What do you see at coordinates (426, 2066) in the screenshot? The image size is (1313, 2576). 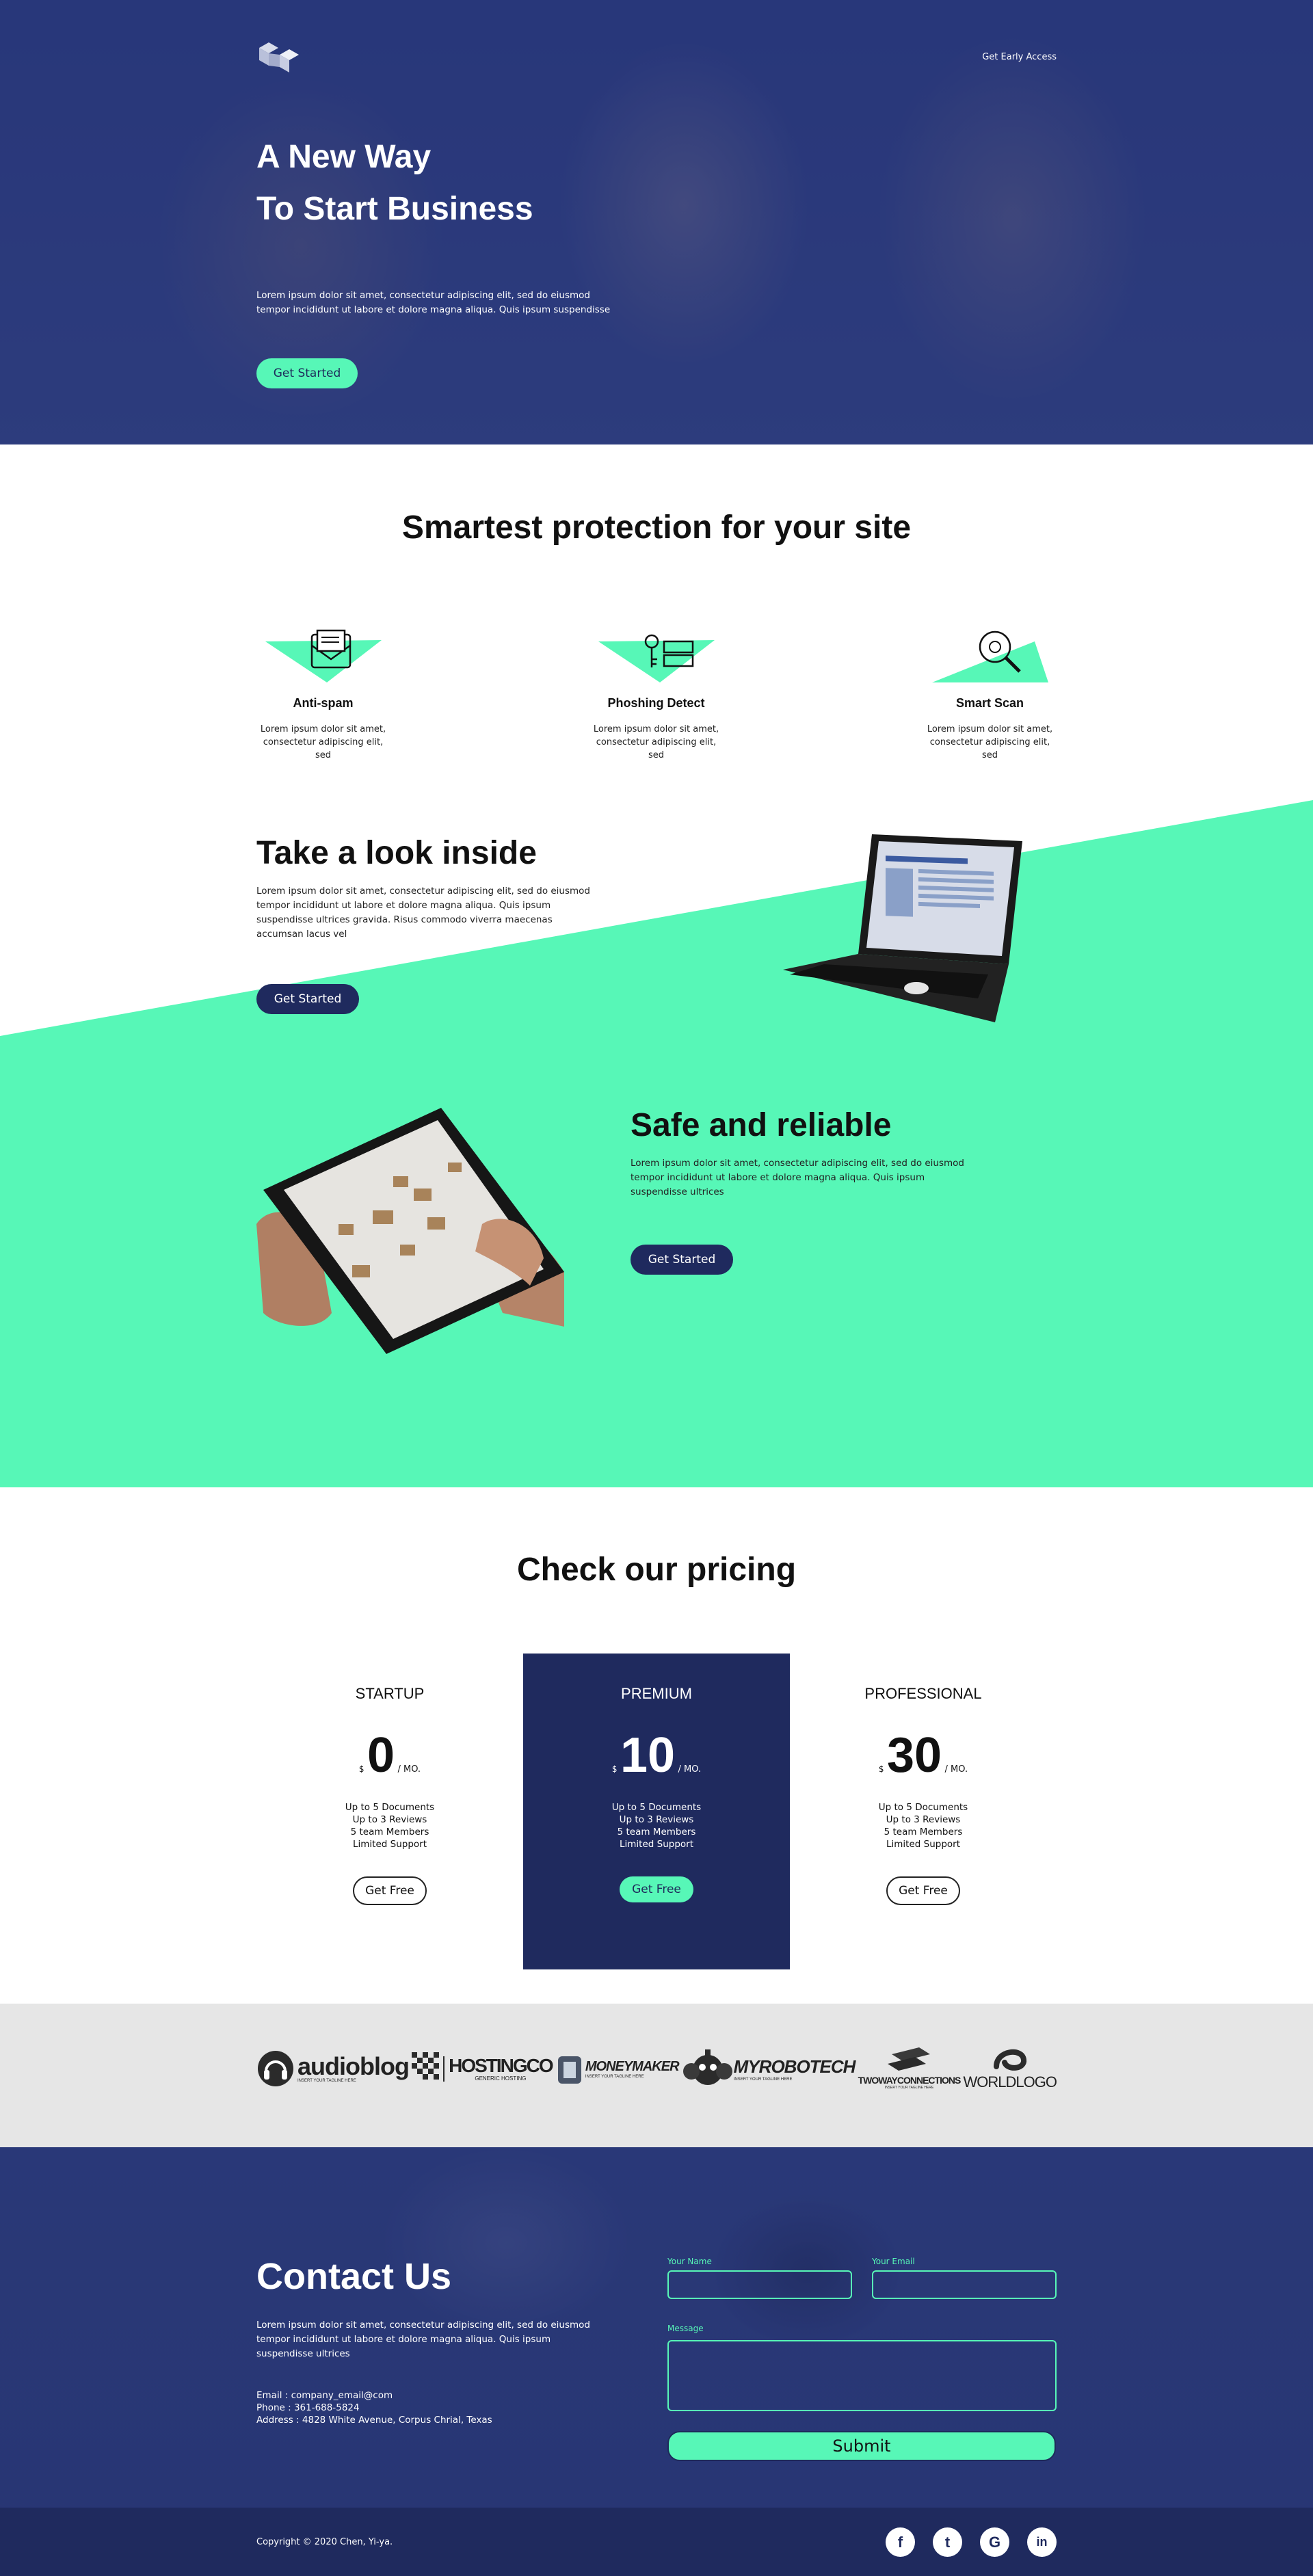 I see `checker-icon` at bounding box center [426, 2066].